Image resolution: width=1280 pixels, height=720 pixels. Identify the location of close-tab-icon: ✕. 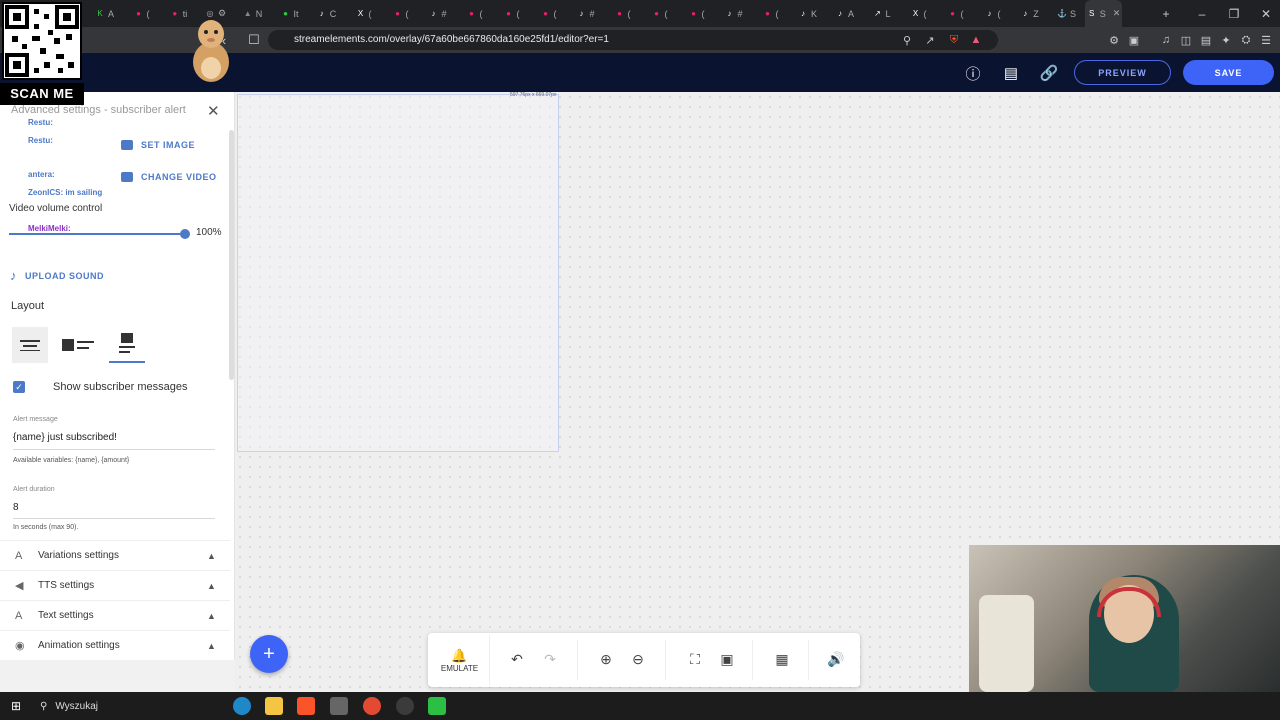
(1117, 13).